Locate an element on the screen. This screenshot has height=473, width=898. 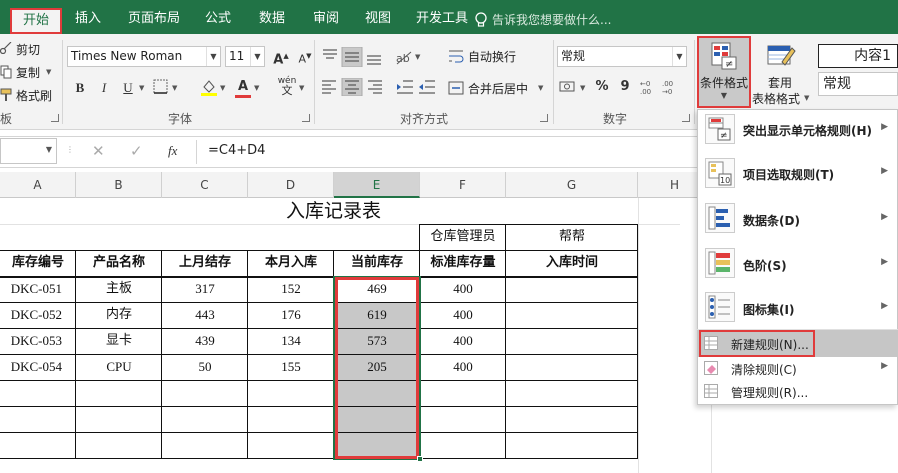
header-in-time: 入库时间 is located at coordinates (572, 263).